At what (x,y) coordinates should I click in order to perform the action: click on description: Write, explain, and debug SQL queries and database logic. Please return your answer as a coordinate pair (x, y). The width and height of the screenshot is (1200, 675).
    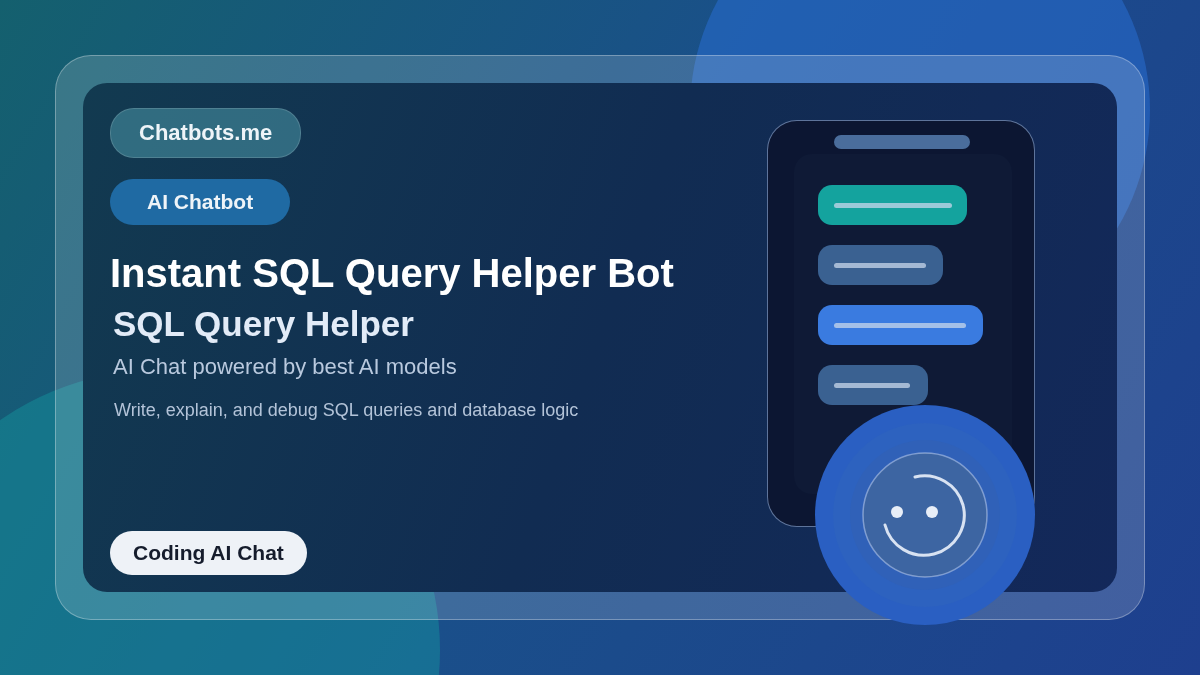
    Looking at the image, I should click on (346, 410).